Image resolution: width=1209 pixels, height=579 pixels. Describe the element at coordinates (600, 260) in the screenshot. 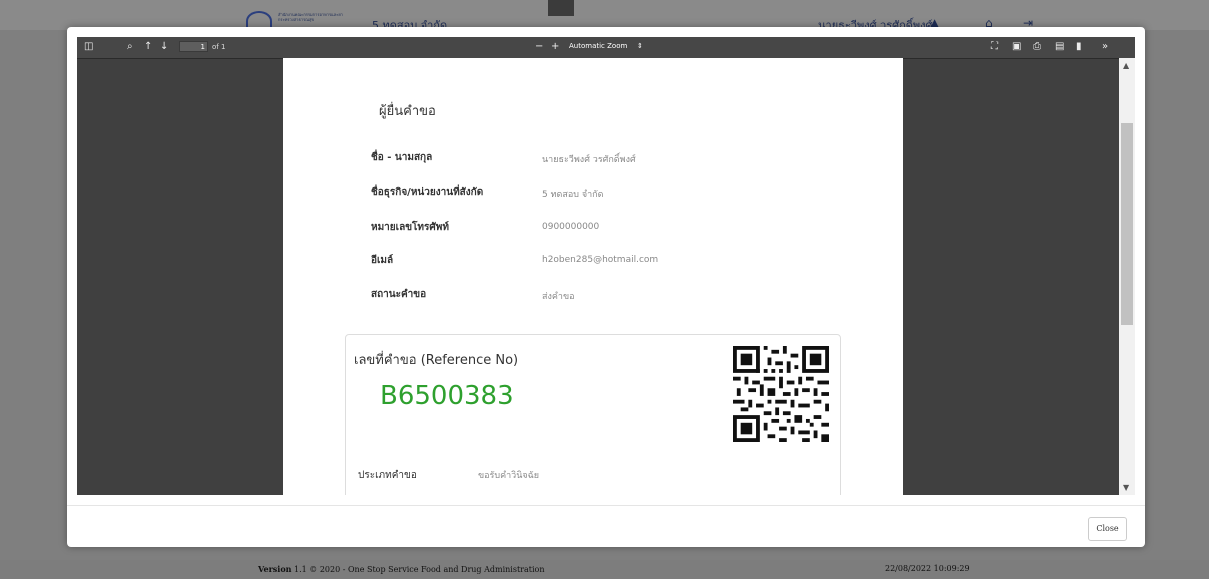

I see `field-value-email: h2oben285@hotmail.com` at that location.